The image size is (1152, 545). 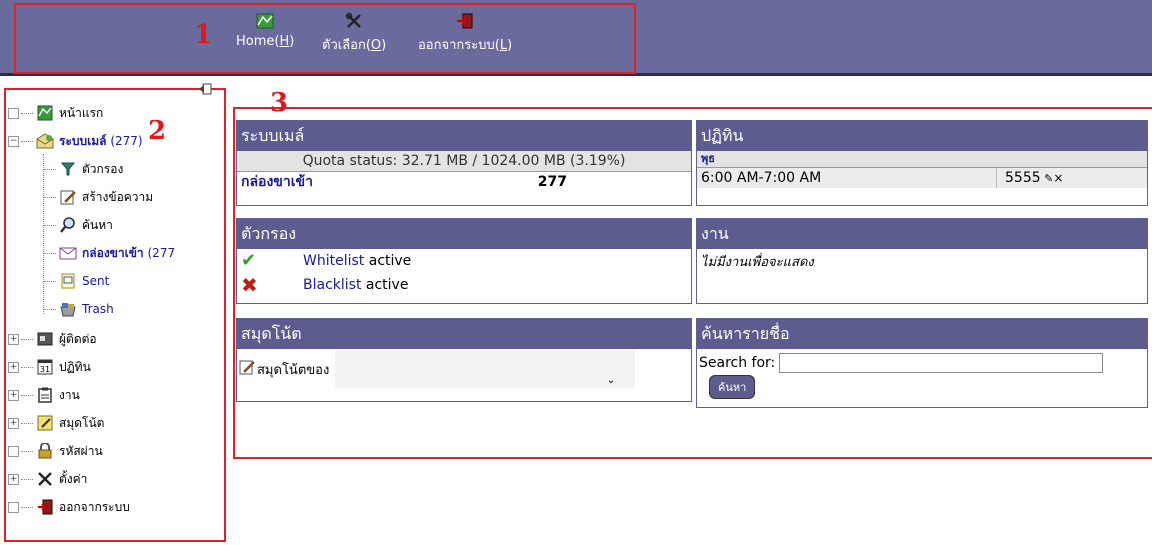 I want to click on calendar-panel: ปฏิทิน พุธ 6:00 AM-7:00 AM 5555 ✎×, so click(x=922, y=163).